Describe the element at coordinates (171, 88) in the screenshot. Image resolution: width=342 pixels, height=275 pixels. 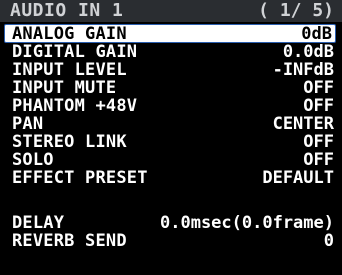
I see `menu-item-input-mute: INPUT MUTE OFF` at that location.